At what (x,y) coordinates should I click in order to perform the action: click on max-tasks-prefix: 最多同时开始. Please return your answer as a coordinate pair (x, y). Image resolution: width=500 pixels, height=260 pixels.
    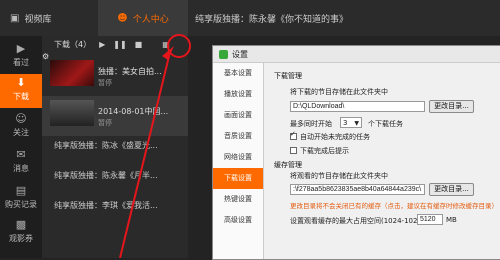
    Looking at the image, I should click on (311, 124).